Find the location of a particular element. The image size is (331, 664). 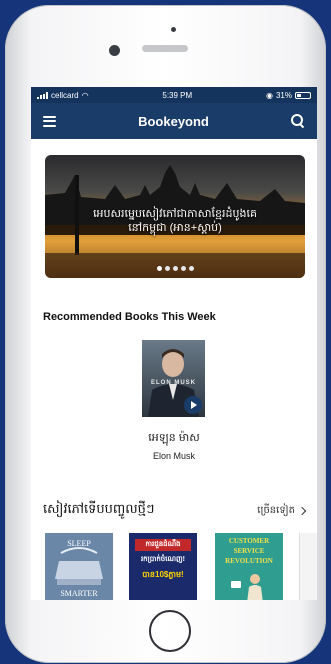

recommended-book-cover: ELON MUSK is located at coordinates (173, 378).